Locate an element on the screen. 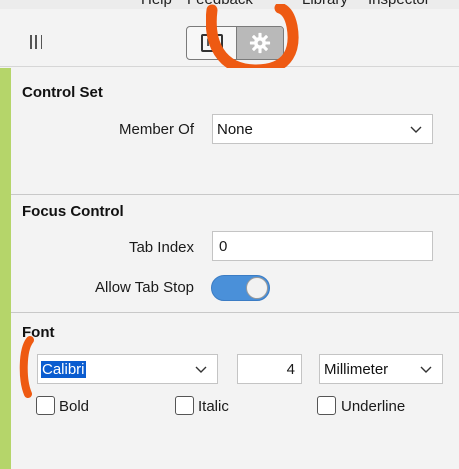  tab-id: ID is located at coordinates (211, 43).